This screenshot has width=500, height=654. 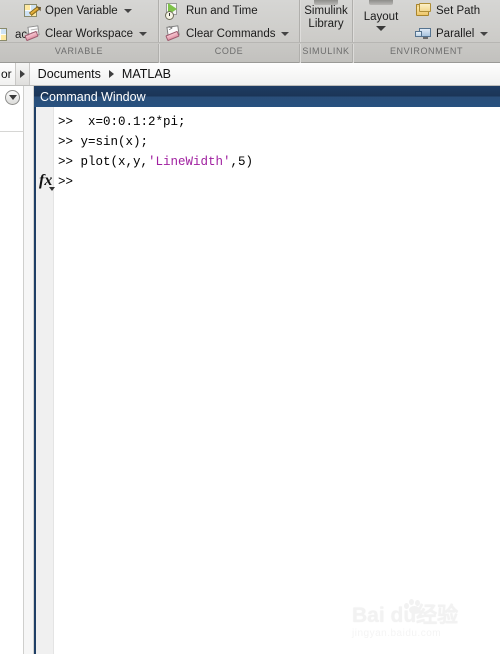 I want to click on clear-commands-button: Clear Commands, so click(x=227, y=34).